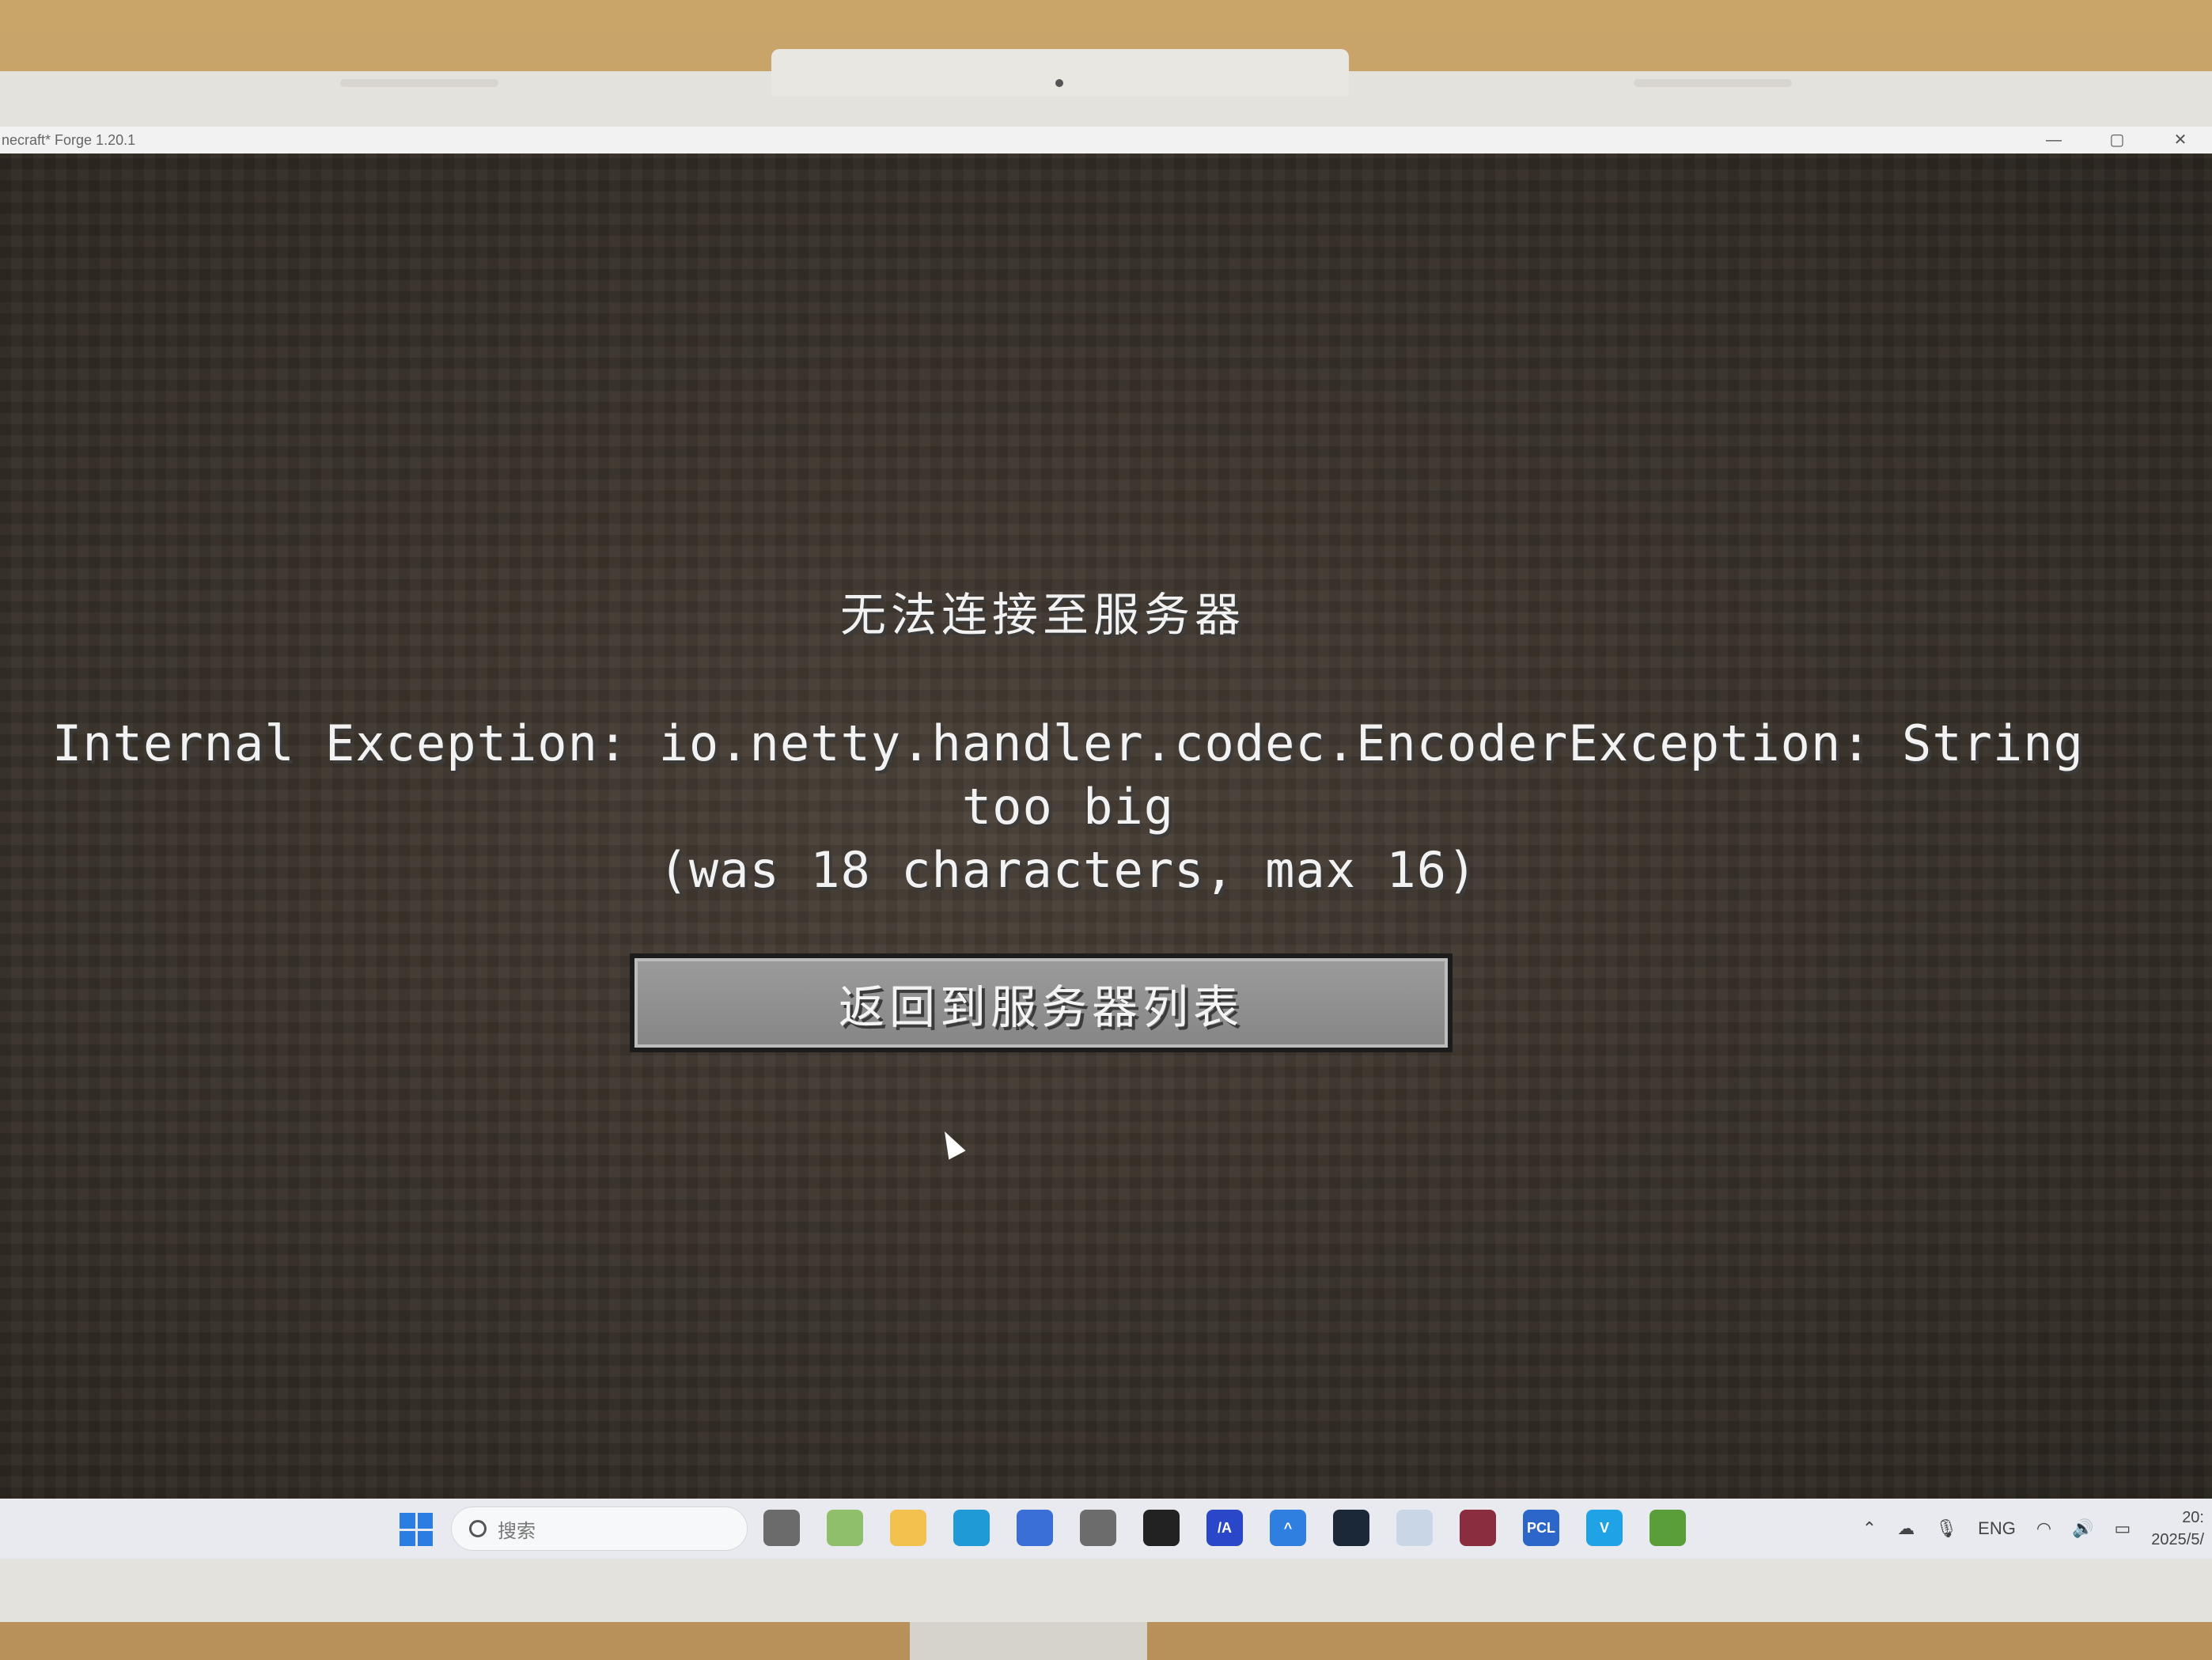  Describe the element at coordinates (2082, 1528) in the screenshot. I see `speaker-icon: 🔊` at that location.